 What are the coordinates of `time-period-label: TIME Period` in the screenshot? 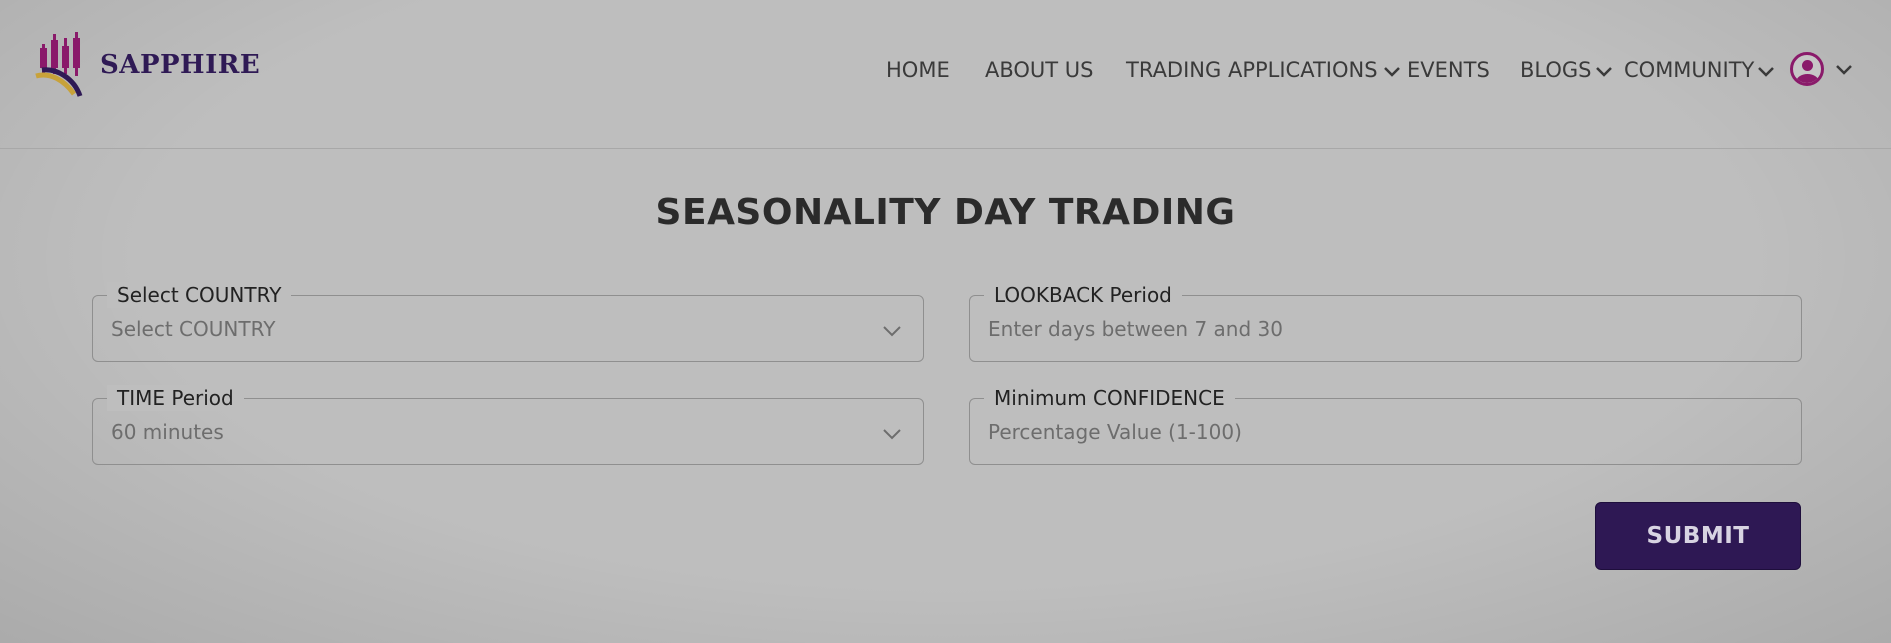 It's located at (175, 398).